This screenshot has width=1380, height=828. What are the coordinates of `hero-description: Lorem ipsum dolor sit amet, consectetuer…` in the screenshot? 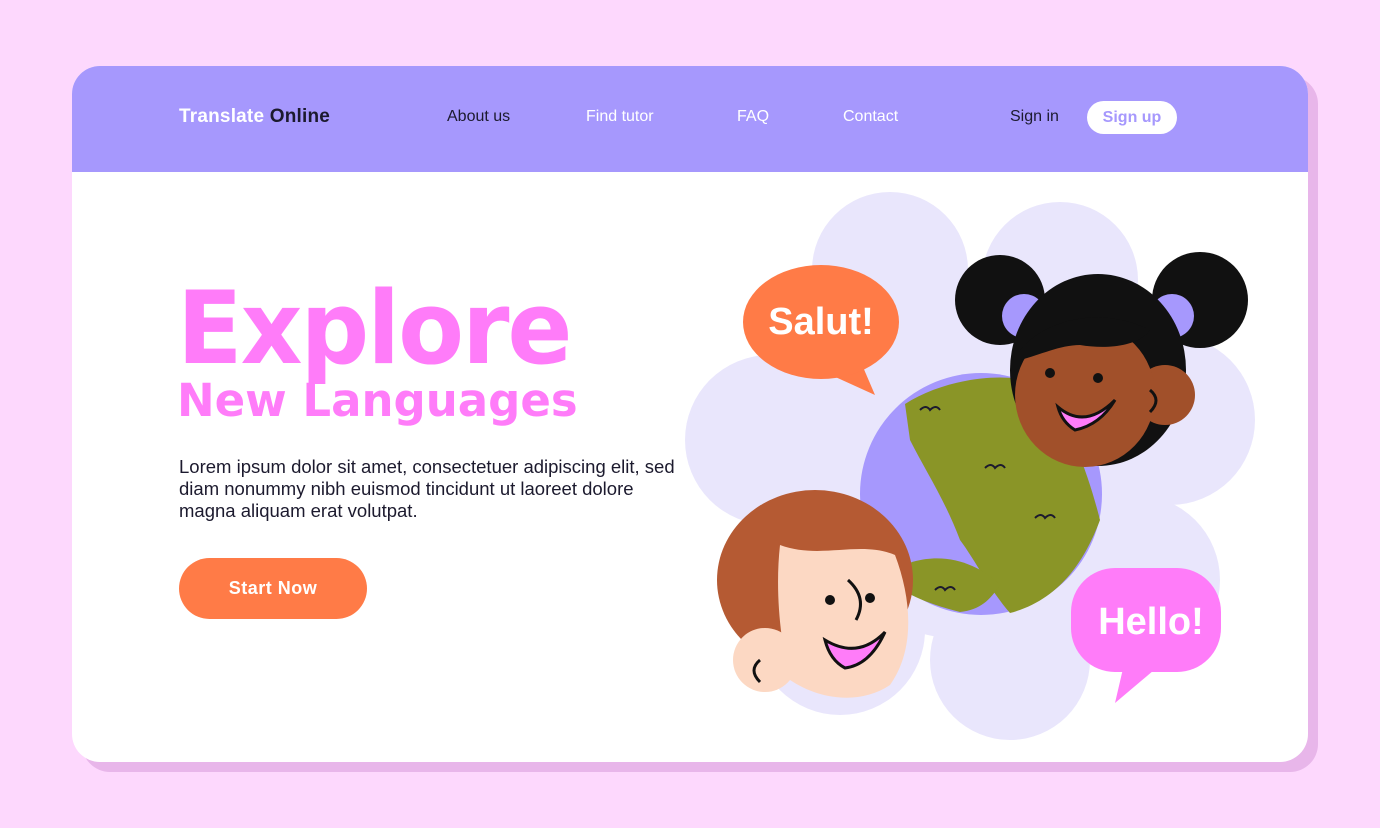 It's located at (427, 488).